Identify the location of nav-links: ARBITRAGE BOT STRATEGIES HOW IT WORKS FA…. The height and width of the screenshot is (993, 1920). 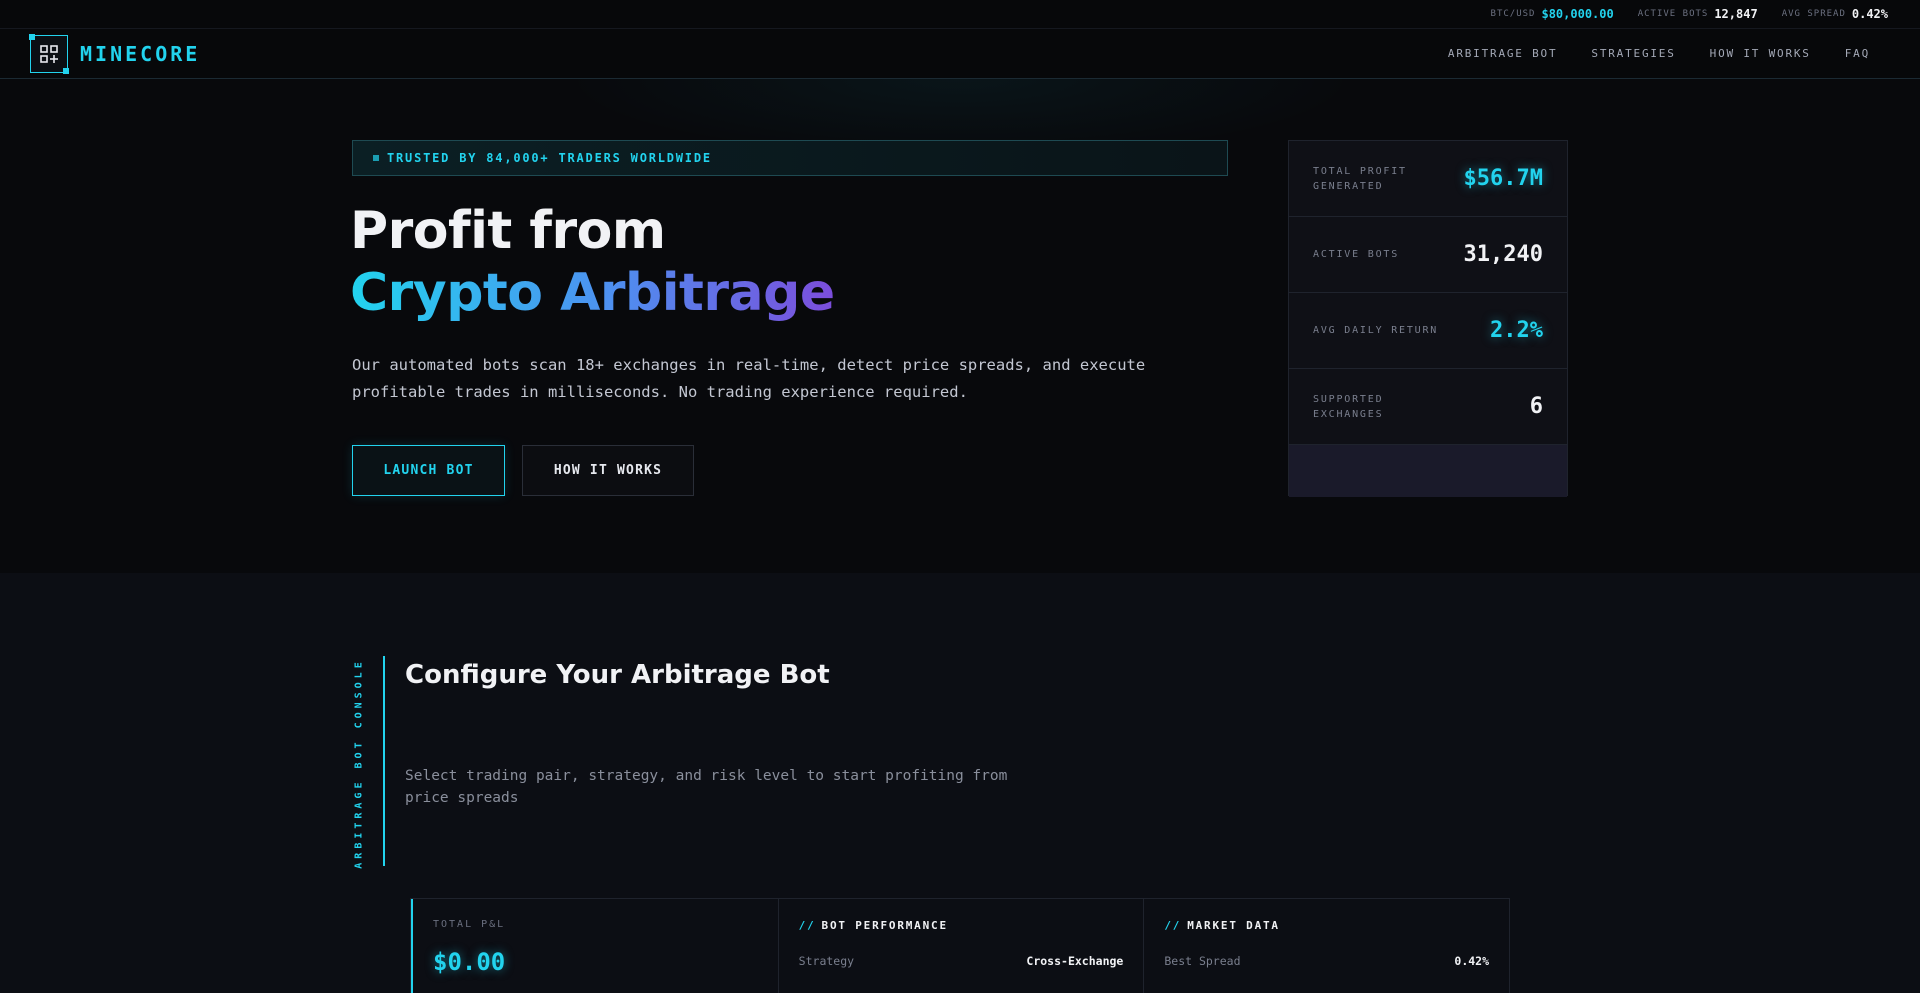
(1669, 53).